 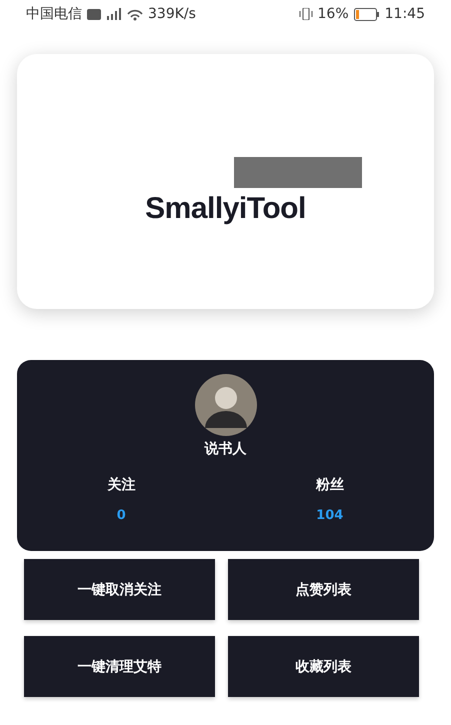 What do you see at coordinates (367, 14) in the screenshot?
I see `battery-icon` at bounding box center [367, 14].